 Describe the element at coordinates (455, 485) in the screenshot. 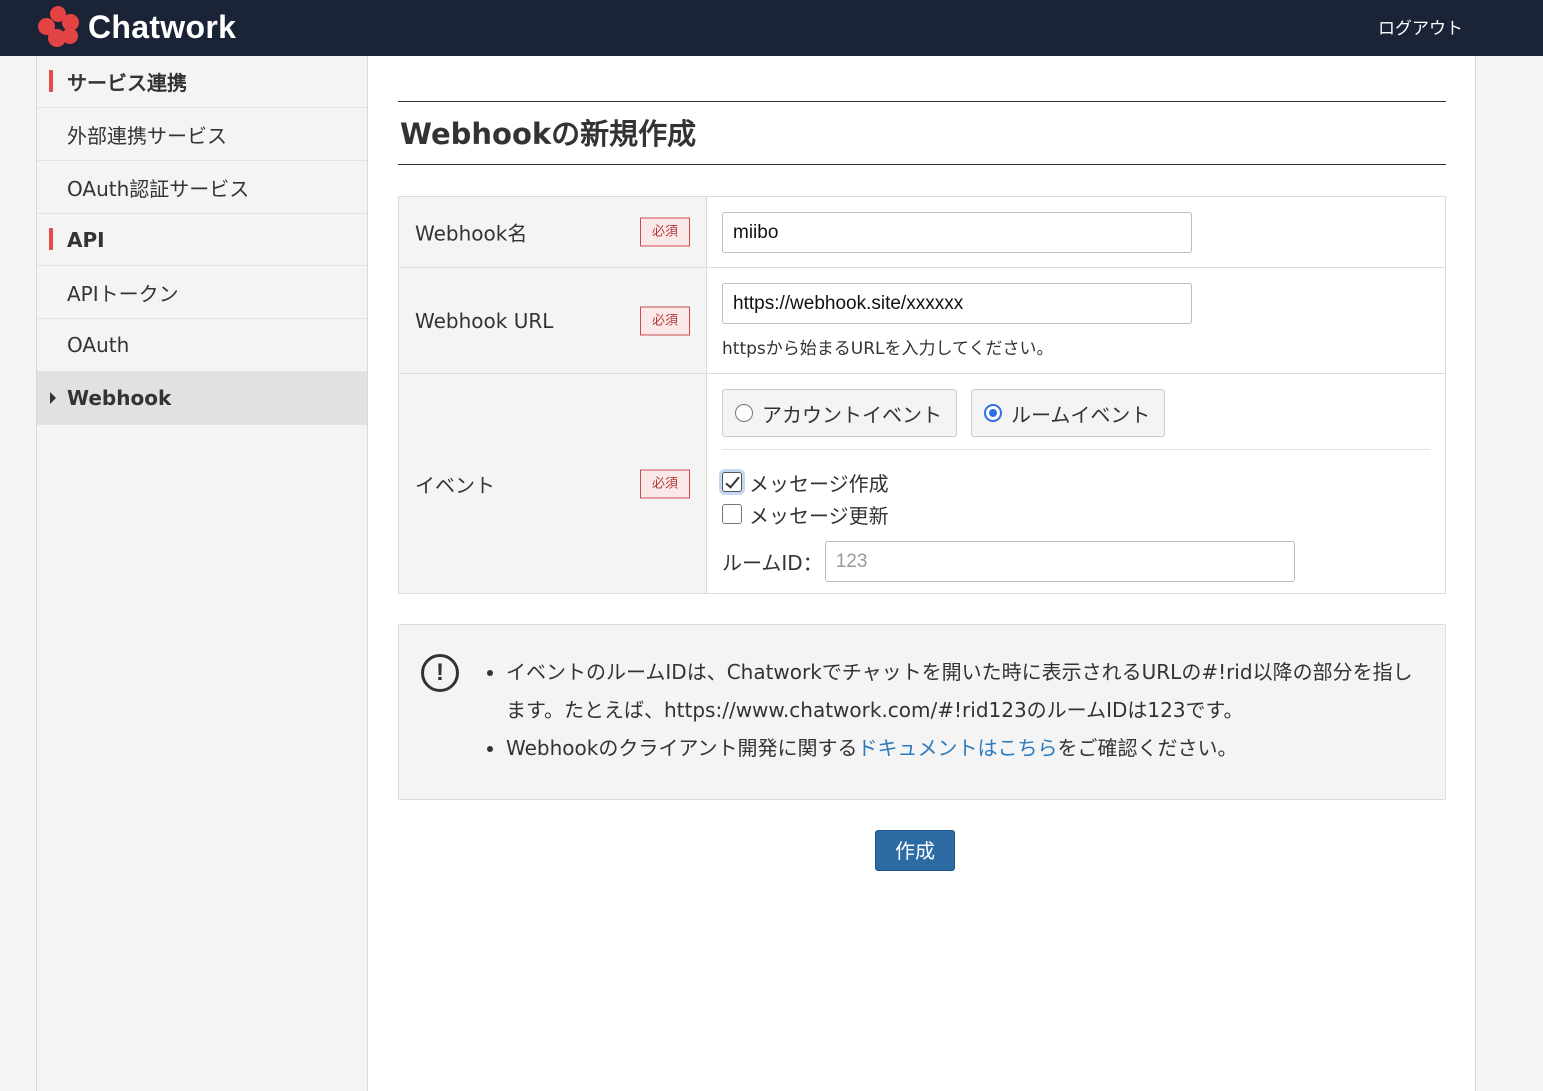

I see `event-label: イベント` at that location.